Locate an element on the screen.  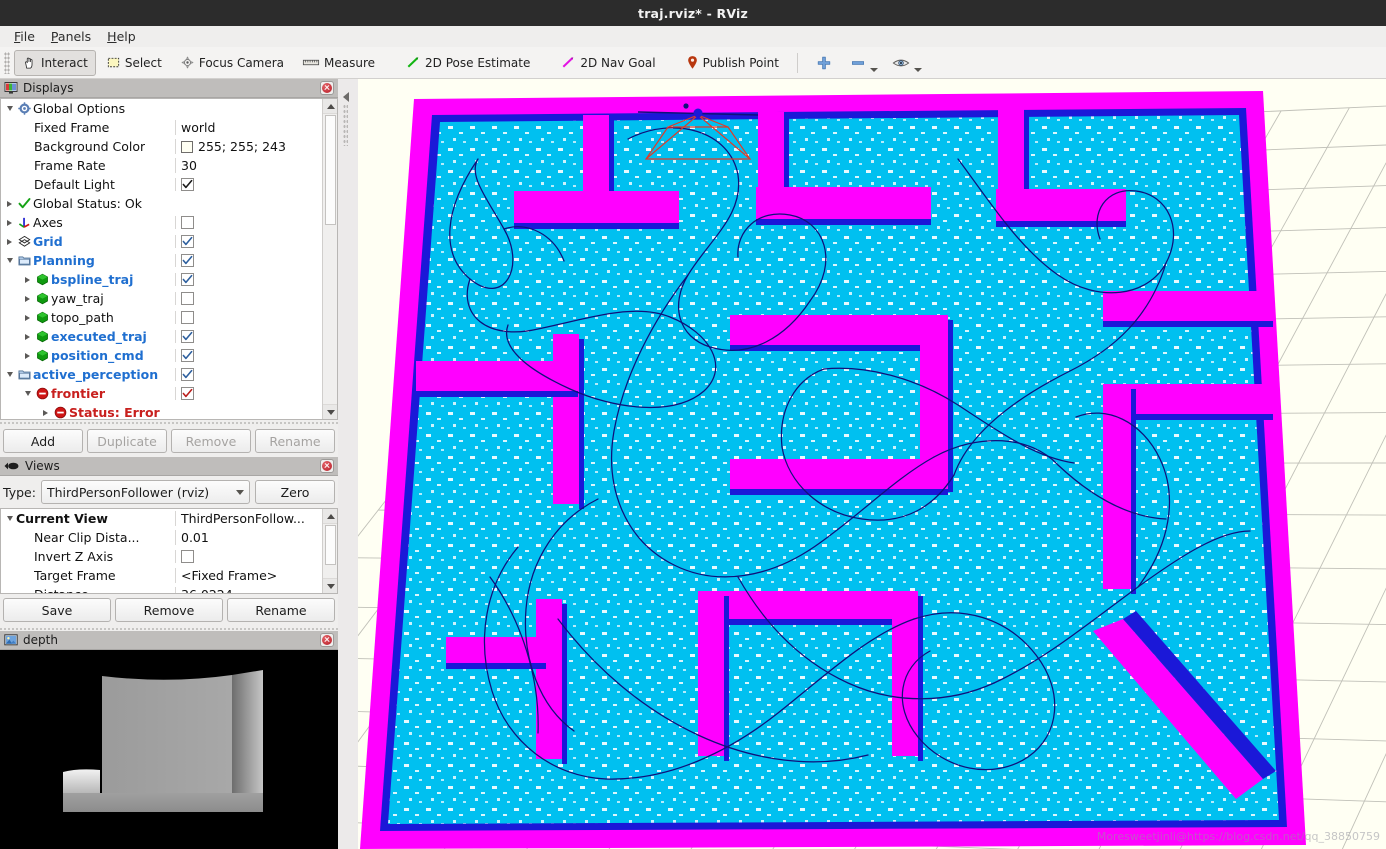
remove-tool-button is located at coordinates (862, 63).